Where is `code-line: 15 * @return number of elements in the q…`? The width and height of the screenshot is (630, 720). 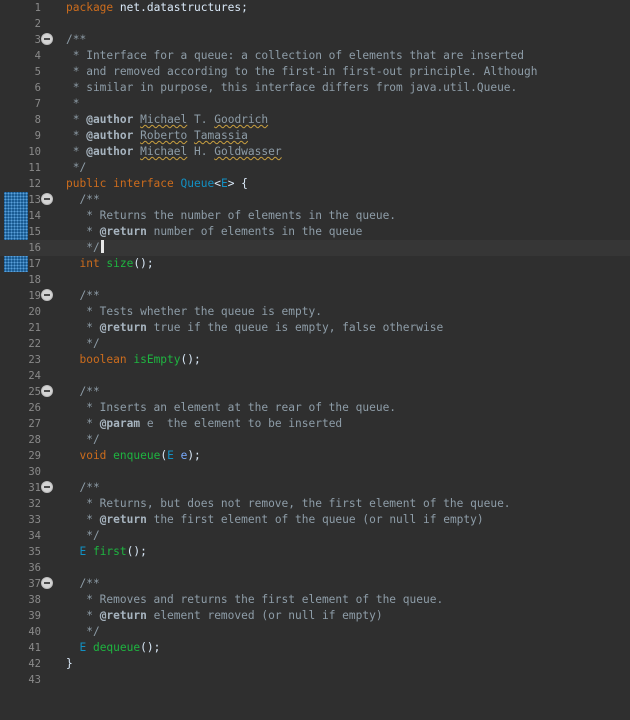
code-line: 15 * @return number of elements in the q… is located at coordinates (315, 232).